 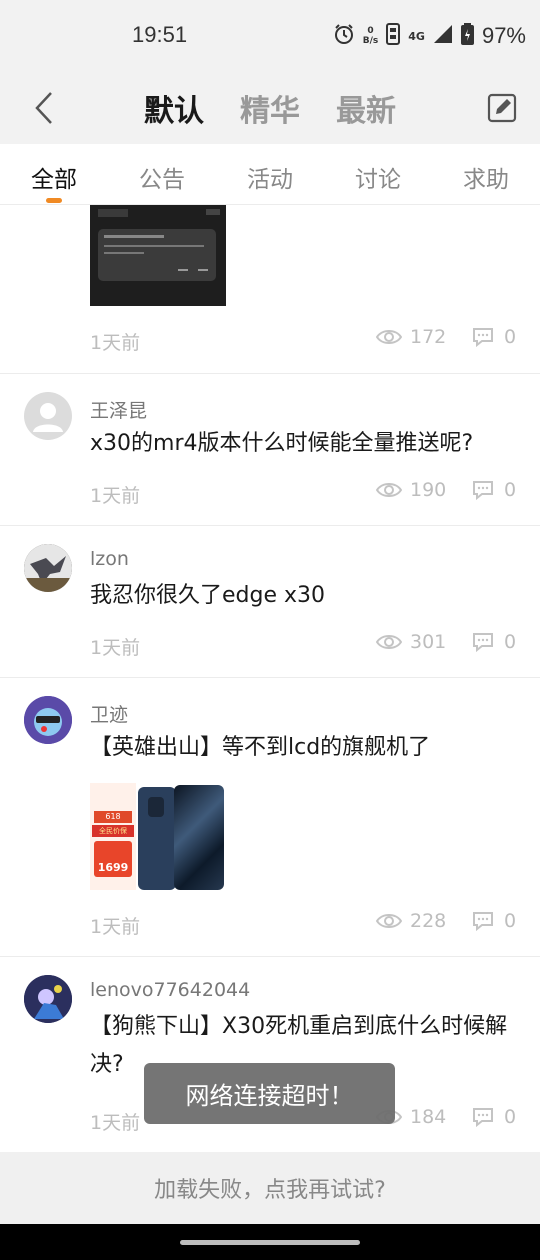 I want to click on category-tab-activity: 活动, so click(x=270, y=174).